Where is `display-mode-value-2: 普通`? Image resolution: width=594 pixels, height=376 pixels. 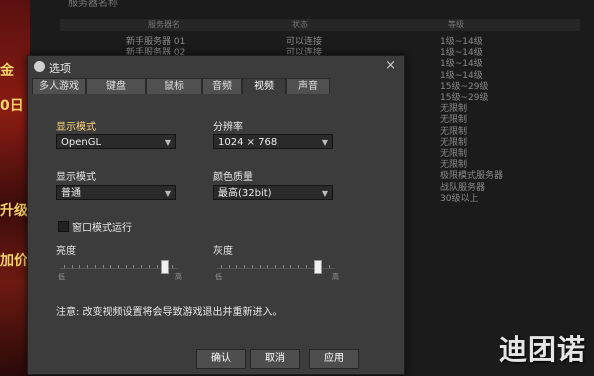 display-mode-value-2: 普通 is located at coordinates (71, 193).